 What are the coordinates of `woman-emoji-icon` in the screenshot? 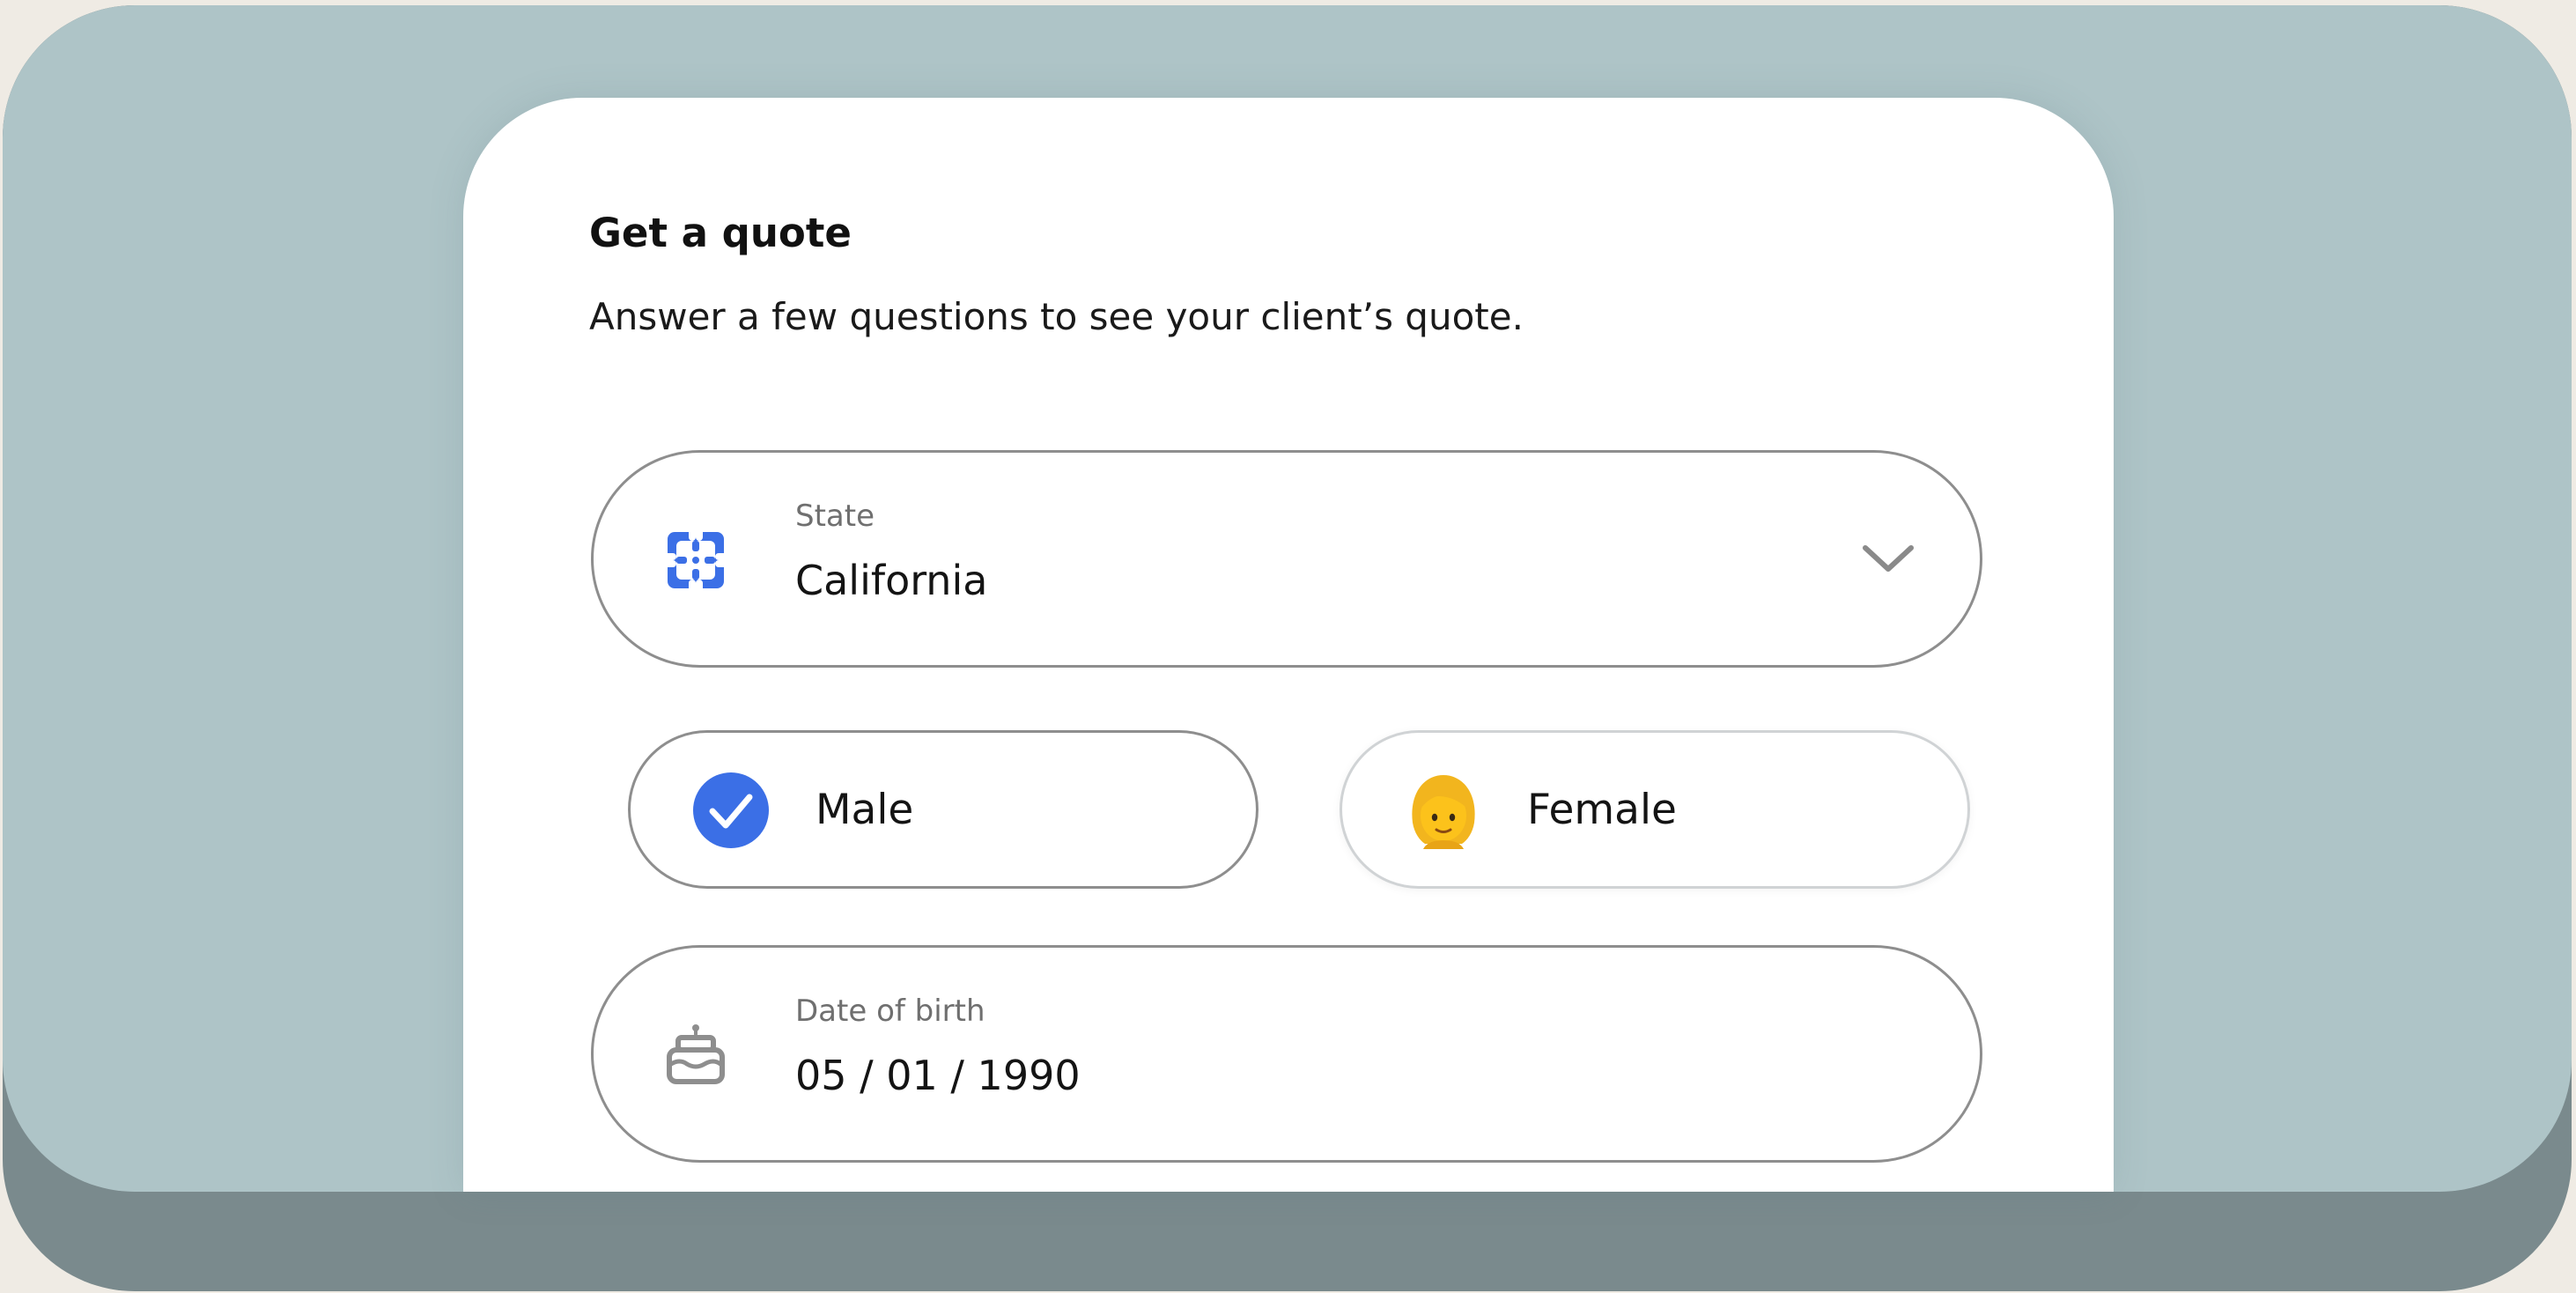 It's located at (1443, 812).